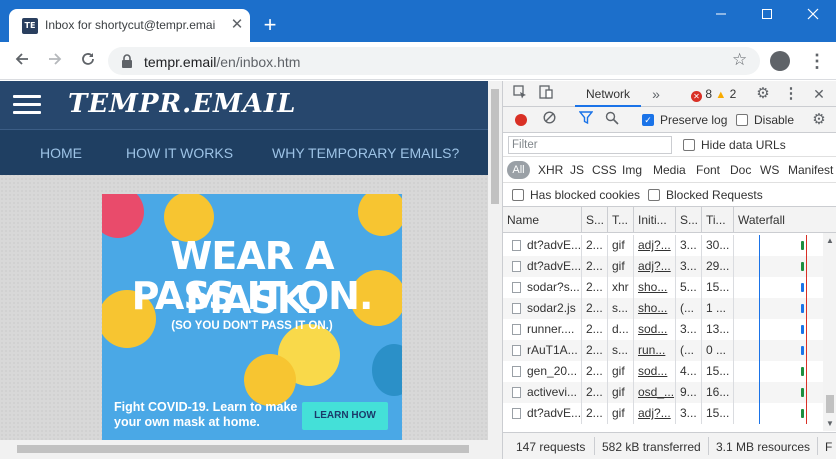  Describe the element at coordinates (550, 170) in the screenshot. I see `type-filter-xhr: XHR` at that location.